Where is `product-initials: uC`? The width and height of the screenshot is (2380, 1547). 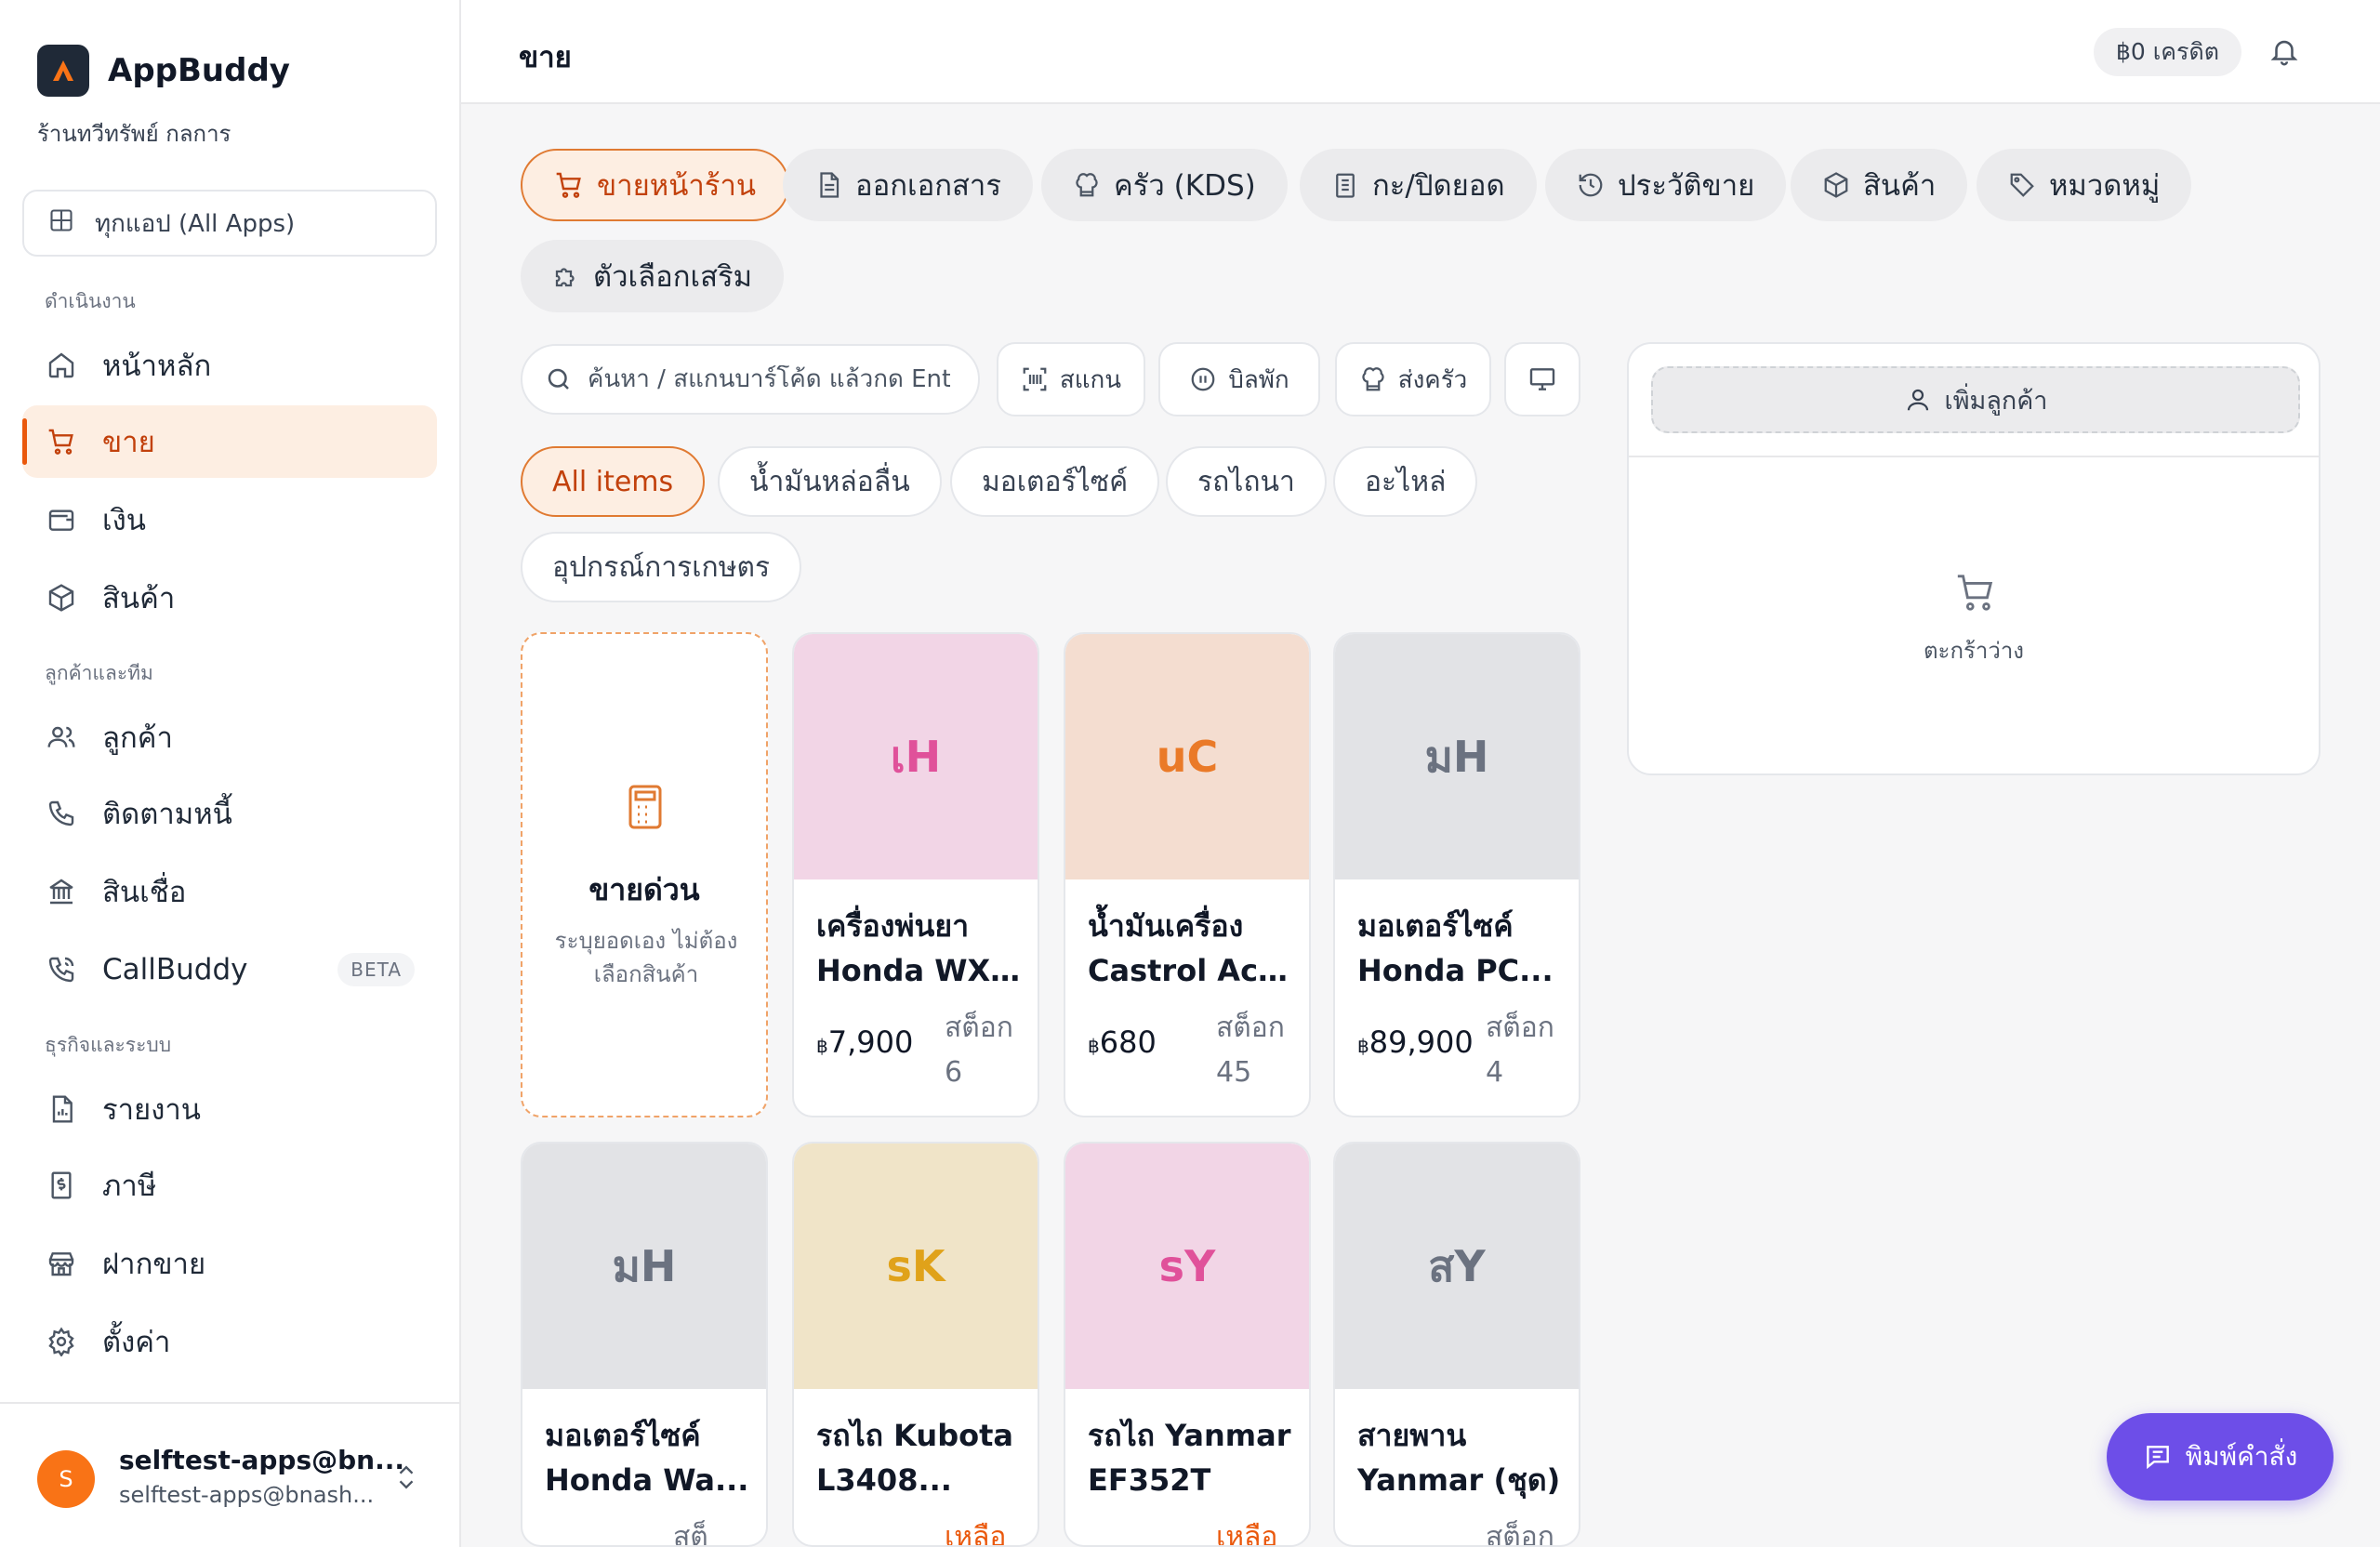
product-initials: uC is located at coordinates (1187, 757).